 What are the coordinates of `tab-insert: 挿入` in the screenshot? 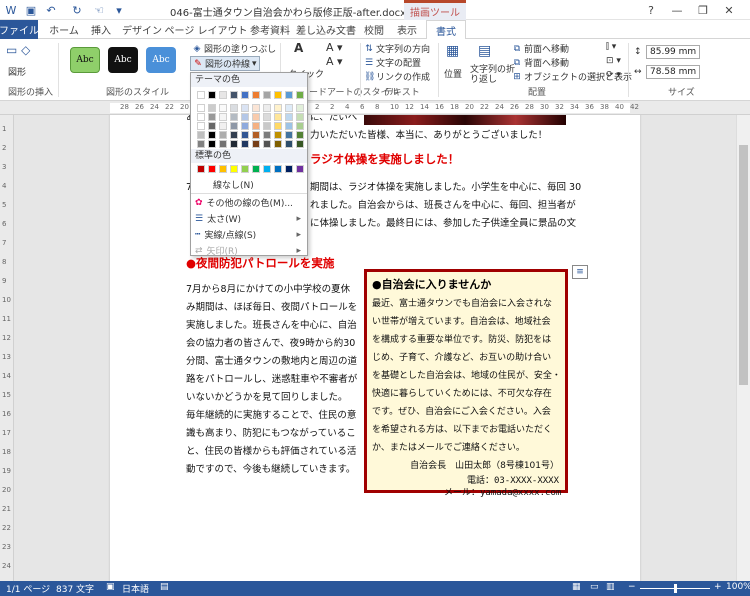 It's located at (101, 29).